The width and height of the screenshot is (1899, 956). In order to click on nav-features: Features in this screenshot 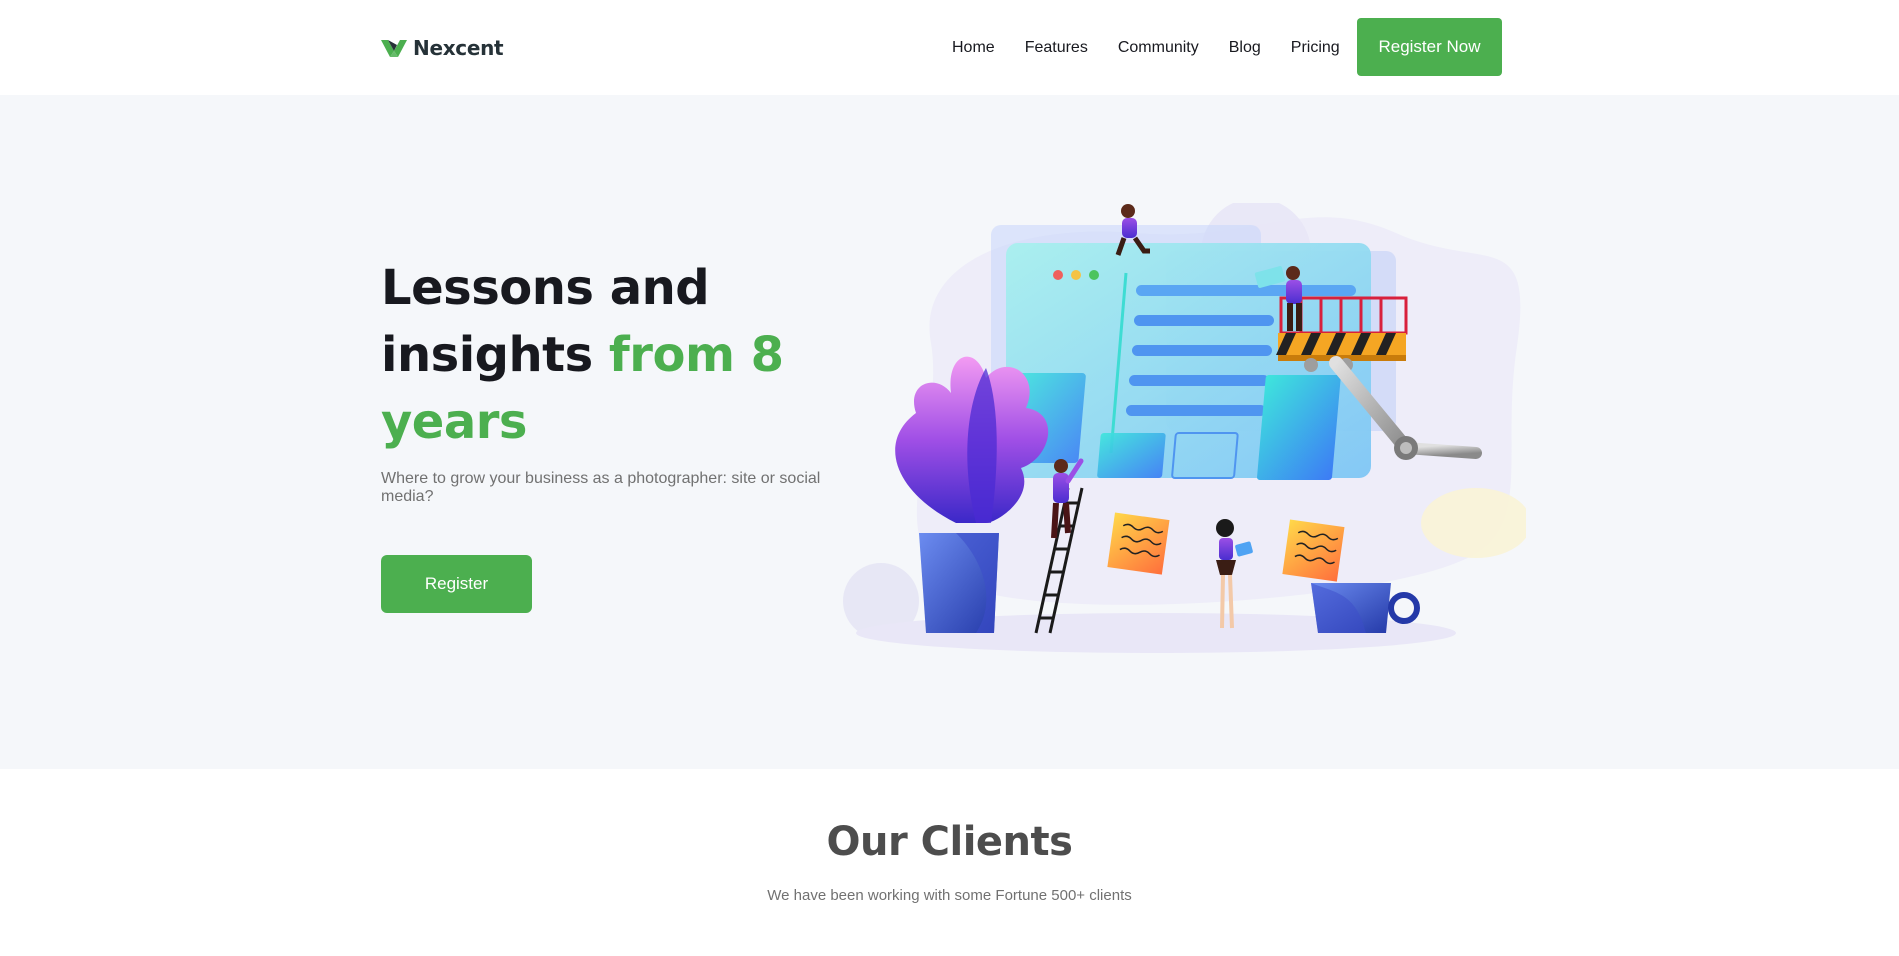, I will do `click(1056, 48)`.